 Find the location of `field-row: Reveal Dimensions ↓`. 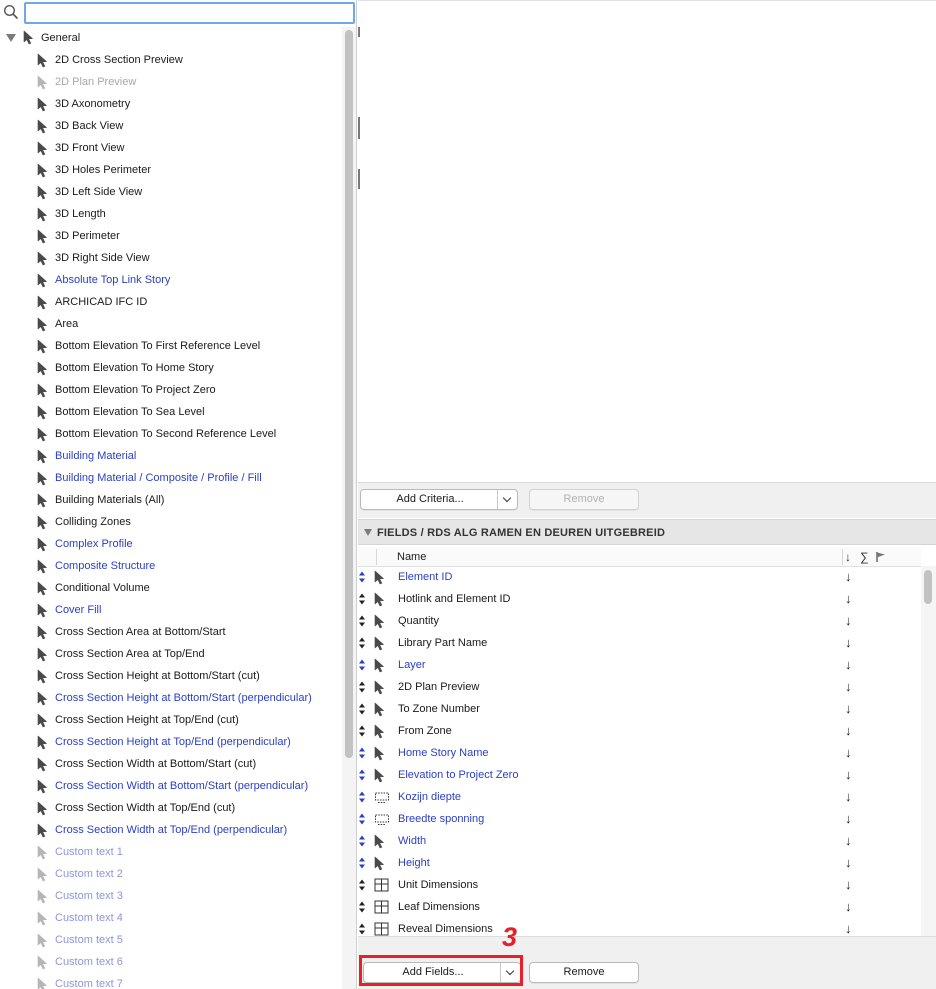

field-row: Reveal Dimensions ↓ is located at coordinates (639, 927).